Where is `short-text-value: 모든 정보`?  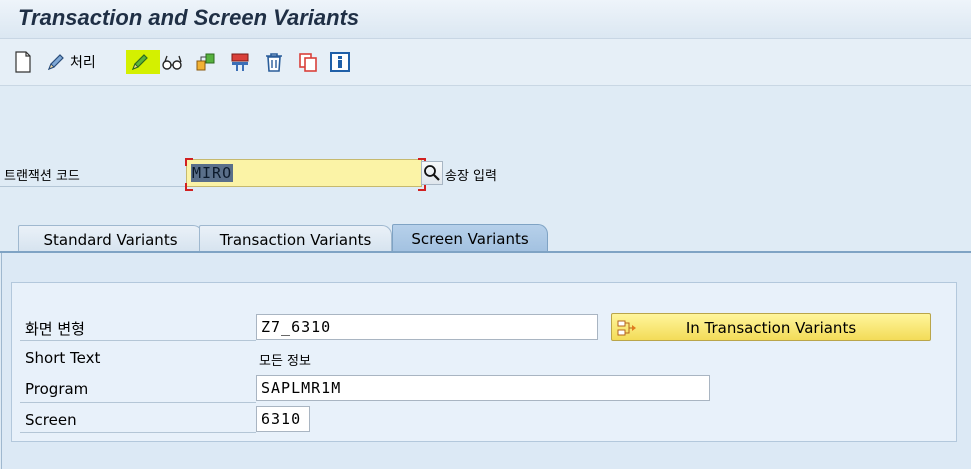
short-text-value: 모든 정보 is located at coordinates (285, 361).